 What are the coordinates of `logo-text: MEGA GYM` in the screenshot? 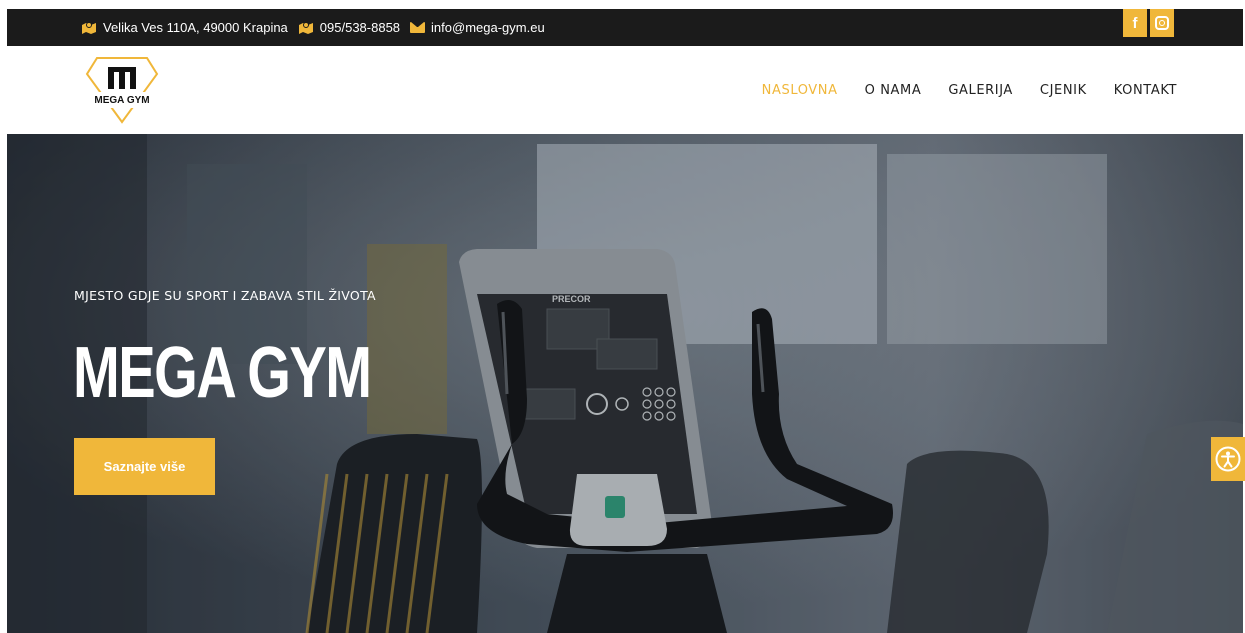 It's located at (121, 100).